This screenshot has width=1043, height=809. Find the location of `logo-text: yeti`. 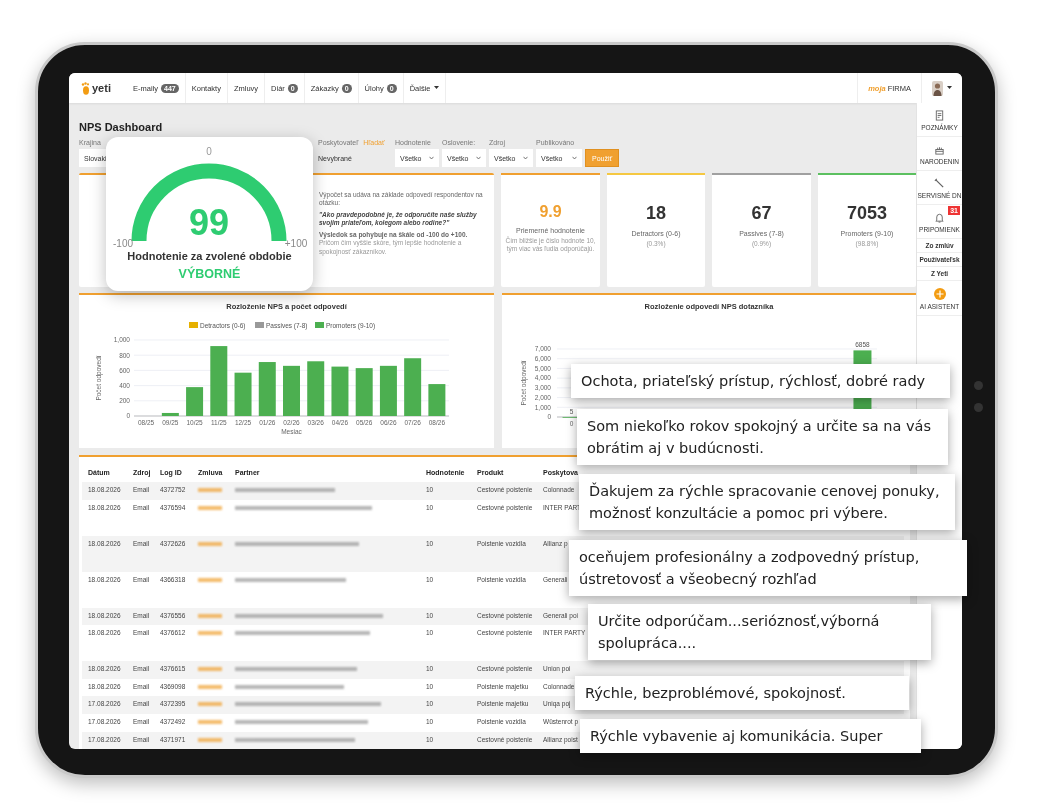

logo-text: yeti is located at coordinates (101, 88).